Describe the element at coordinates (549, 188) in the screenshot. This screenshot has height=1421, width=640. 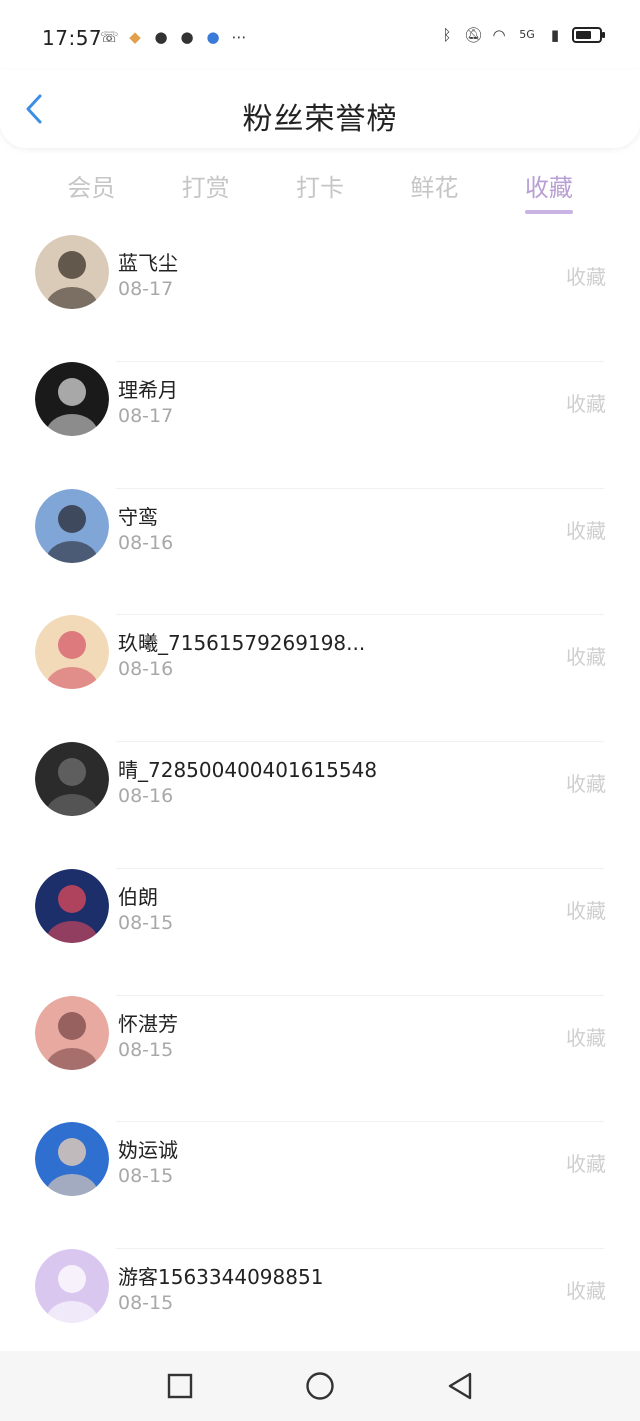
I see `tab-4: 收藏` at that location.